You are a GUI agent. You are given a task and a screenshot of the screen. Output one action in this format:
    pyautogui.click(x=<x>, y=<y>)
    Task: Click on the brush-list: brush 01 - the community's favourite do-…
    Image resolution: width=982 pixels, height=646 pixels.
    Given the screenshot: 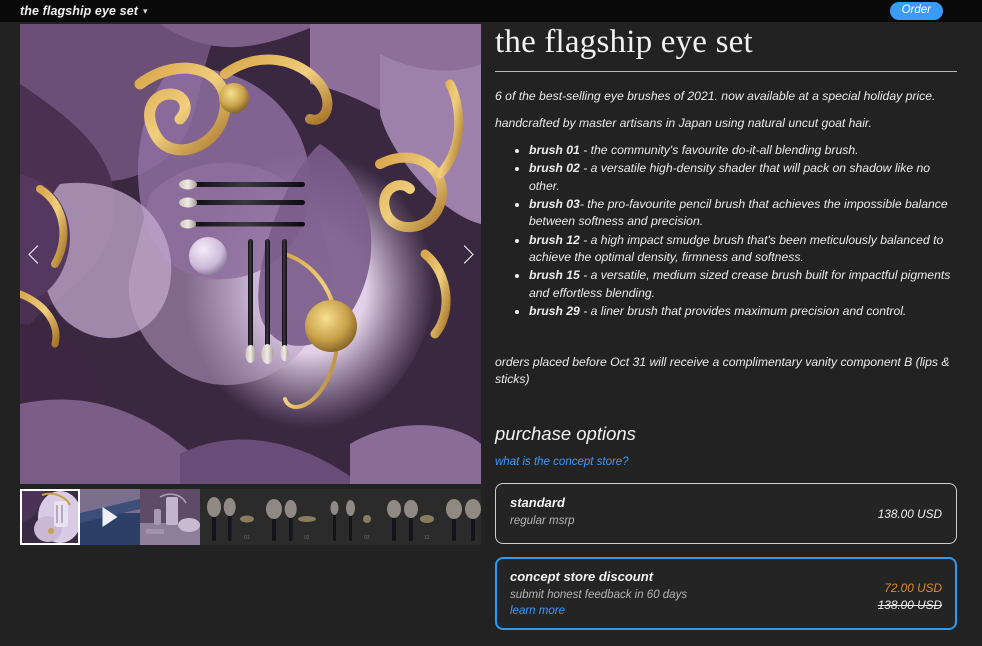 What is the action you would take?
    pyautogui.click(x=726, y=231)
    